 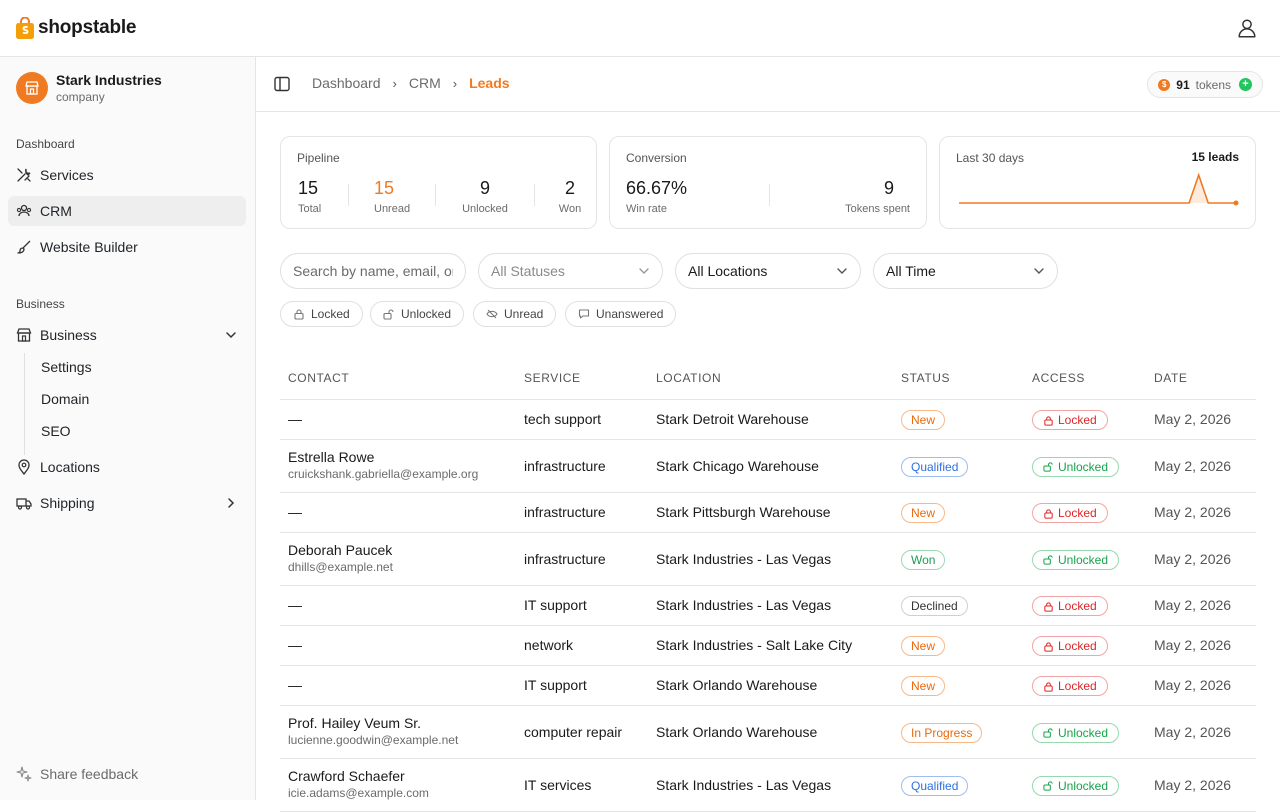 I want to click on main-header: Dashboard › CRM › Leads $ 91 tokens +, so click(x=768, y=84).